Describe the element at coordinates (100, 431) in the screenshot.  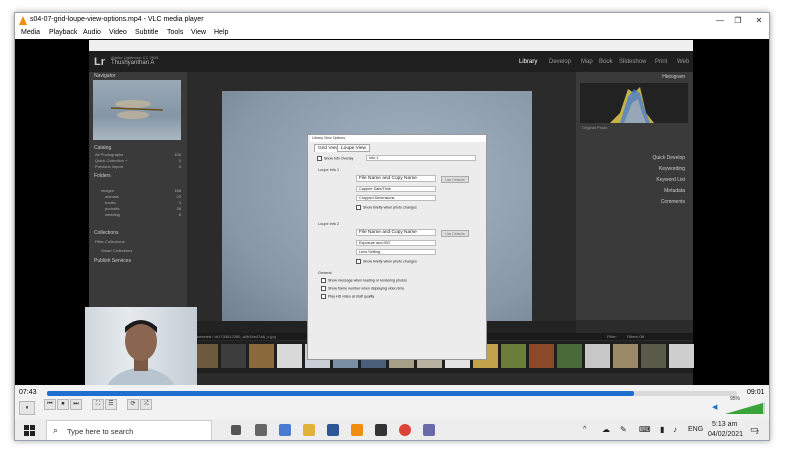
I see `search-placeholder: Type here to search` at that location.